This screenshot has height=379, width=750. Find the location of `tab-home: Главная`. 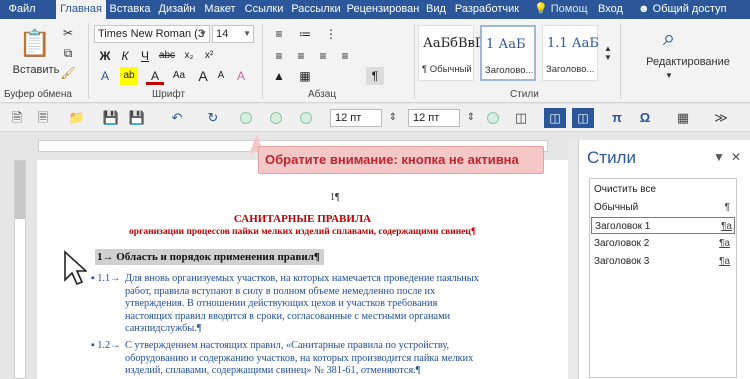

tab-home: Главная is located at coordinates (81, 9).